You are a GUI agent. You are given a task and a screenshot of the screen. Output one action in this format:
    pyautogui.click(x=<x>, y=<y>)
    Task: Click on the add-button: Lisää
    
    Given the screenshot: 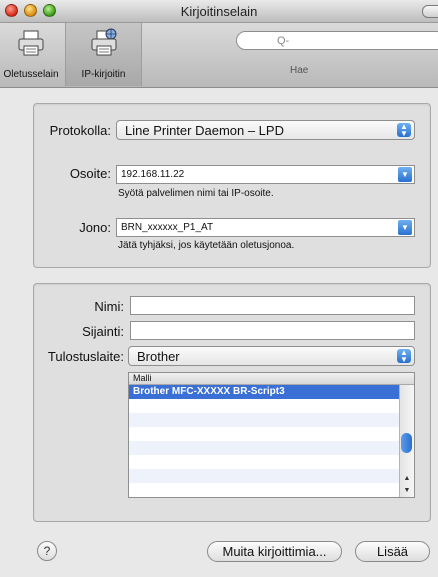 What is the action you would take?
    pyautogui.click(x=392, y=551)
    